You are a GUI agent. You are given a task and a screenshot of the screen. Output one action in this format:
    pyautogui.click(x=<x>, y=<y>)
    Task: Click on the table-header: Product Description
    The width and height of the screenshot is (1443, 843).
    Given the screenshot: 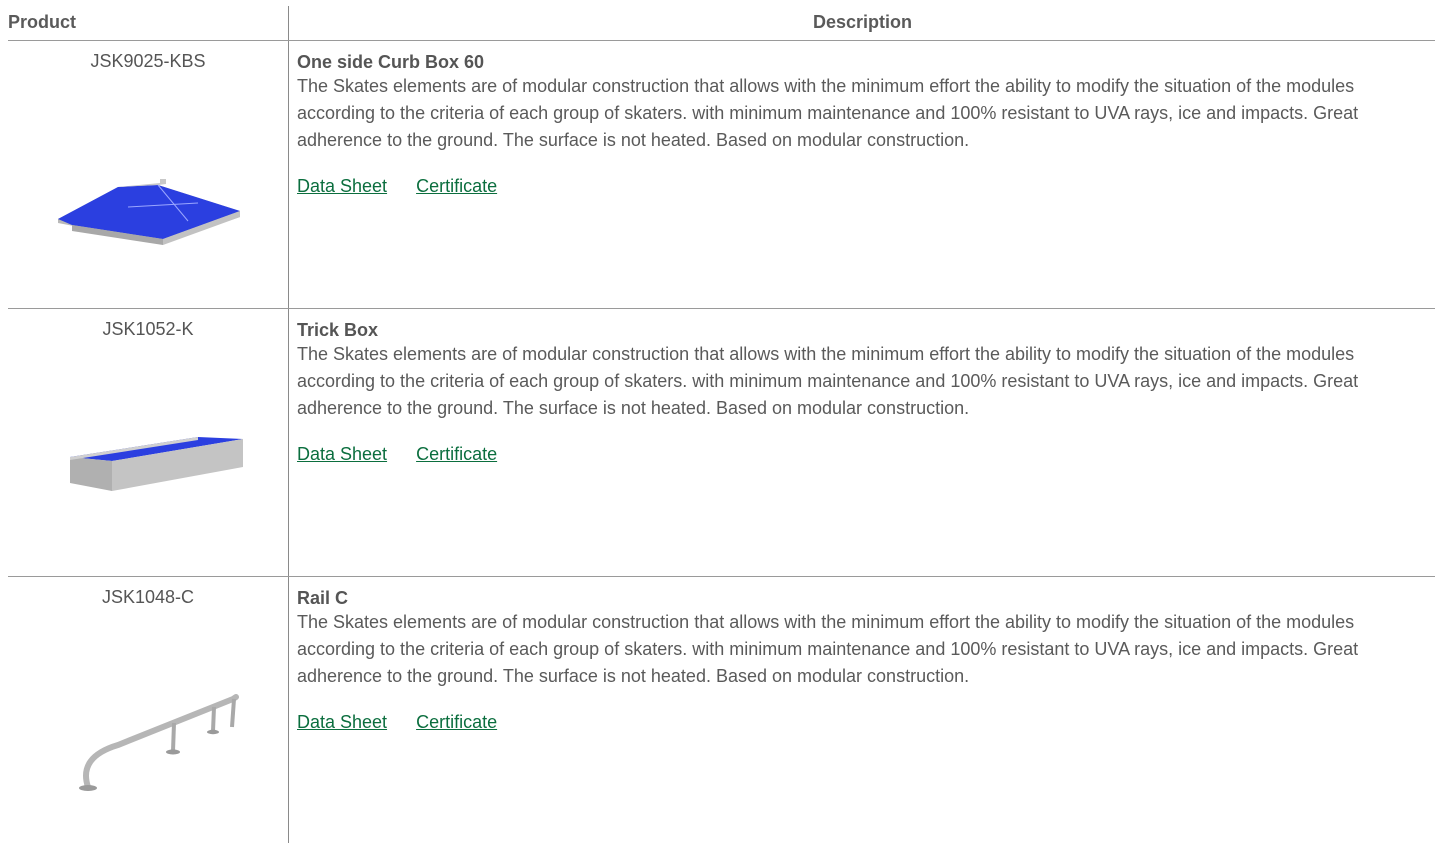 What is the action you would take?
    pyautogui.click(x=721, y=23)
    